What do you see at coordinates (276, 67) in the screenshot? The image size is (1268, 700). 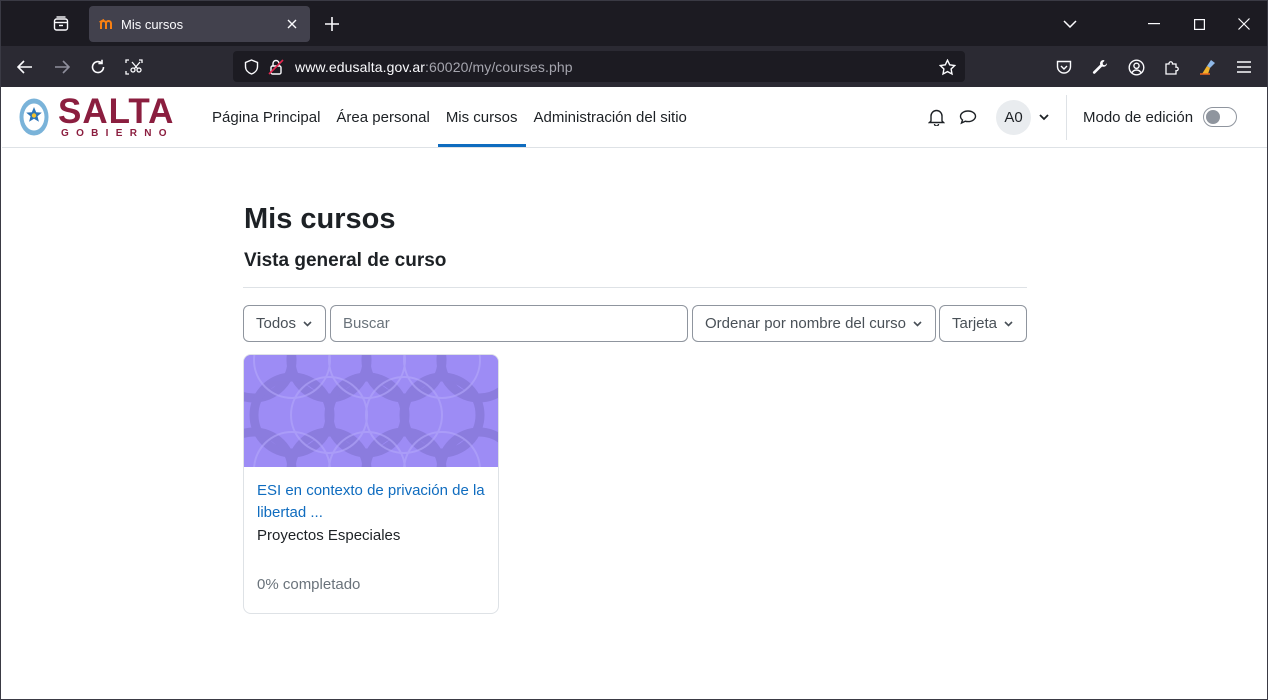 I see `insecure-lock-icon` at bounding box center [276, 67].